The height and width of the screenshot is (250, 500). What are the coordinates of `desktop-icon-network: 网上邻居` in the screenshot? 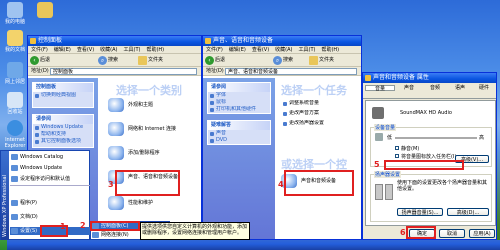 It's located at (15, 73).